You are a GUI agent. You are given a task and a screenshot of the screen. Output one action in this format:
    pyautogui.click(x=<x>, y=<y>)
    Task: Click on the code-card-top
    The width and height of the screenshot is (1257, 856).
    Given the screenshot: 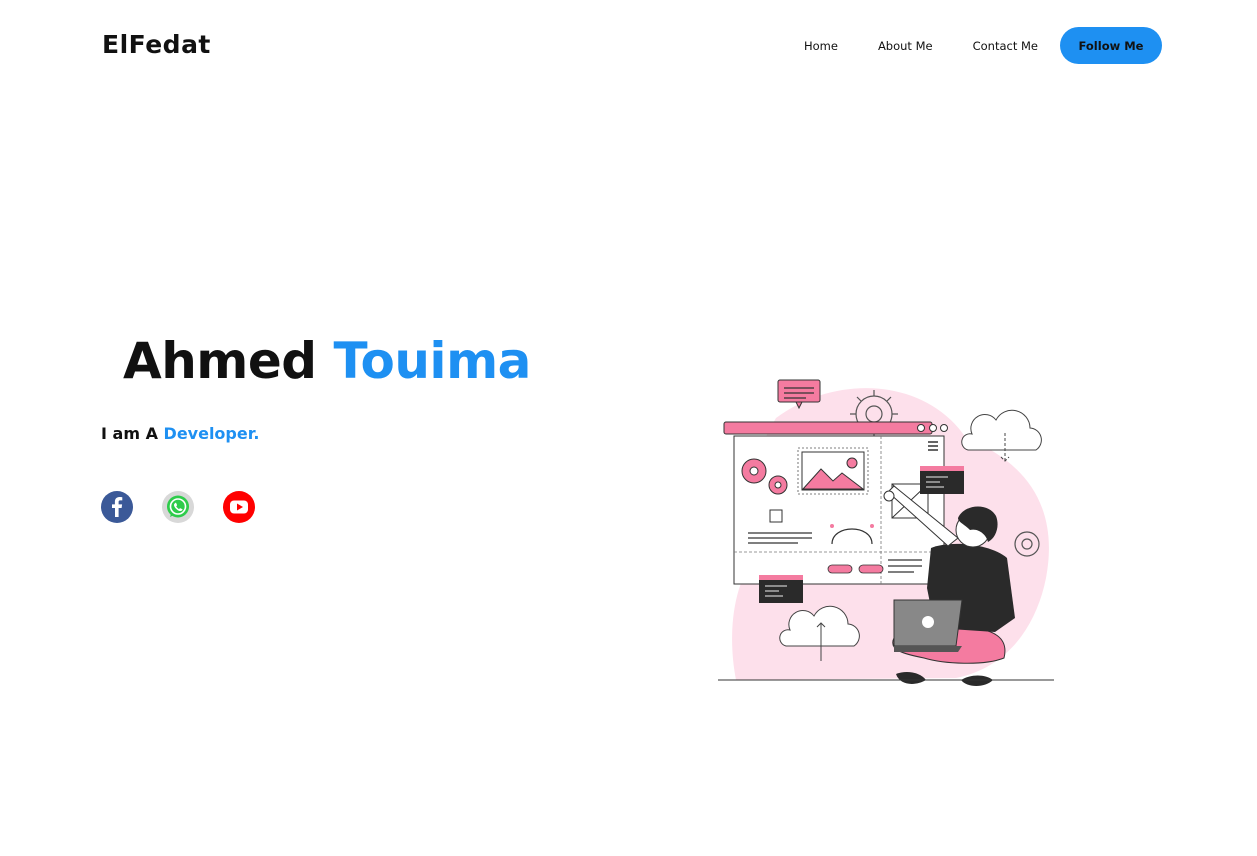 What is the action you would take?
    pyautogui.click(x=942, y=480)
    